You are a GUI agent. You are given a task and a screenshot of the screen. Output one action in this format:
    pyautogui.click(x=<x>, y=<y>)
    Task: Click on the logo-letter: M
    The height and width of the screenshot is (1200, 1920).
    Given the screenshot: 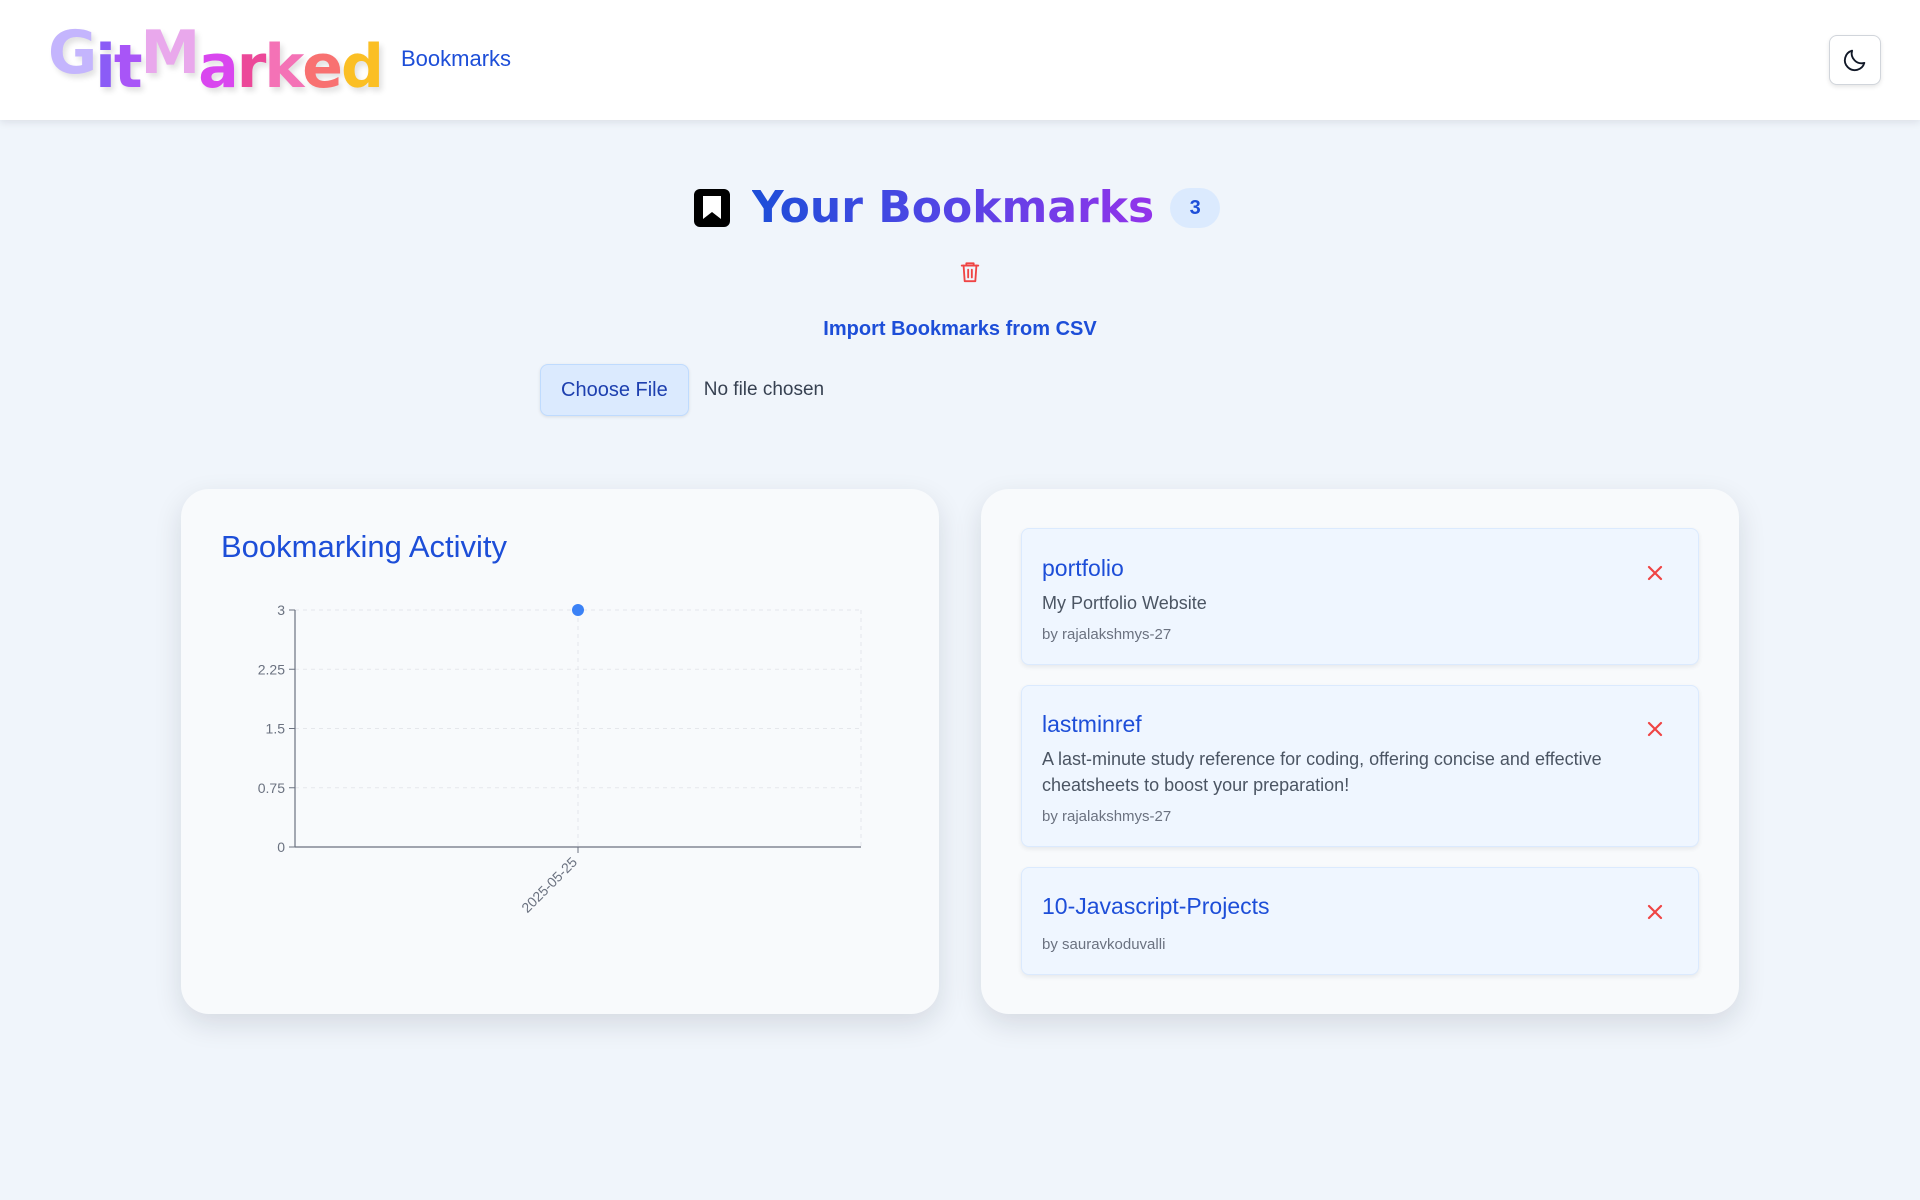 What is the action you would take?
    pyautogui.click(x=170, y=53)
    